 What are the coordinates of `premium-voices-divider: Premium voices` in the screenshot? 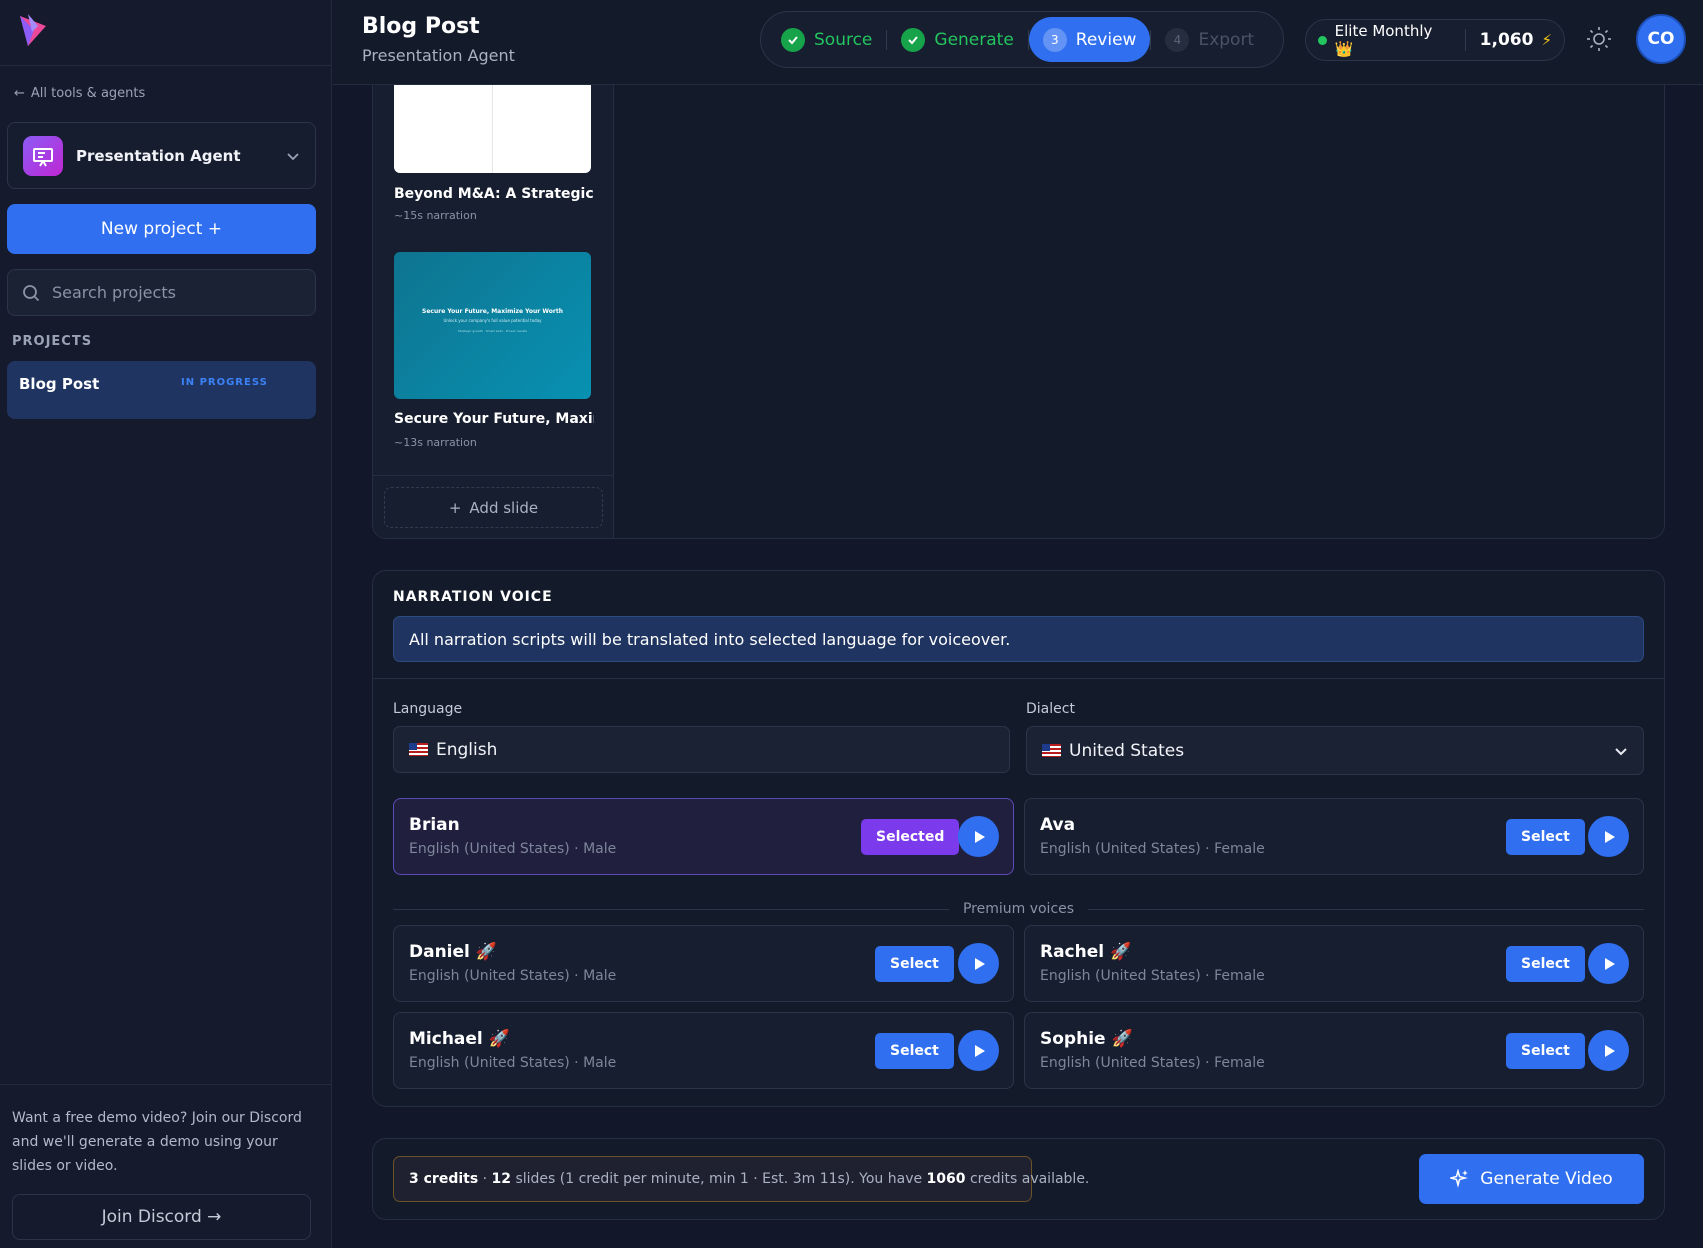 It's located at (1018, 909).